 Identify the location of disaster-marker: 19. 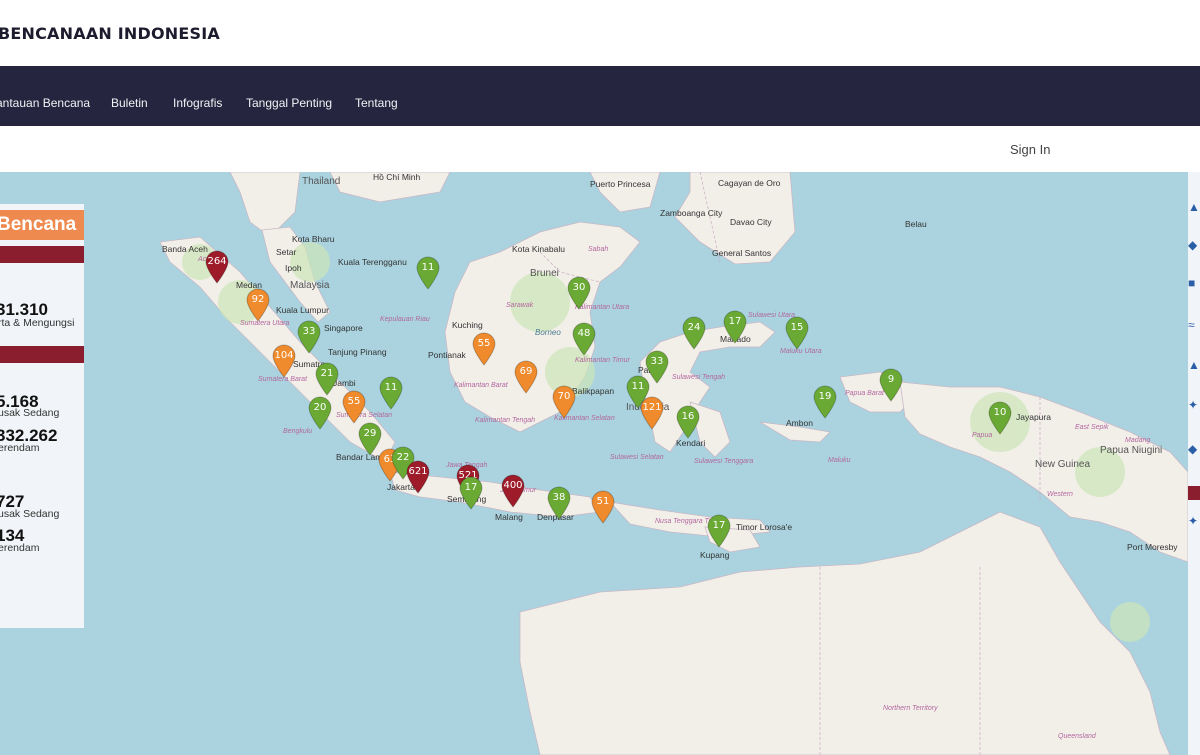
(825, 402).